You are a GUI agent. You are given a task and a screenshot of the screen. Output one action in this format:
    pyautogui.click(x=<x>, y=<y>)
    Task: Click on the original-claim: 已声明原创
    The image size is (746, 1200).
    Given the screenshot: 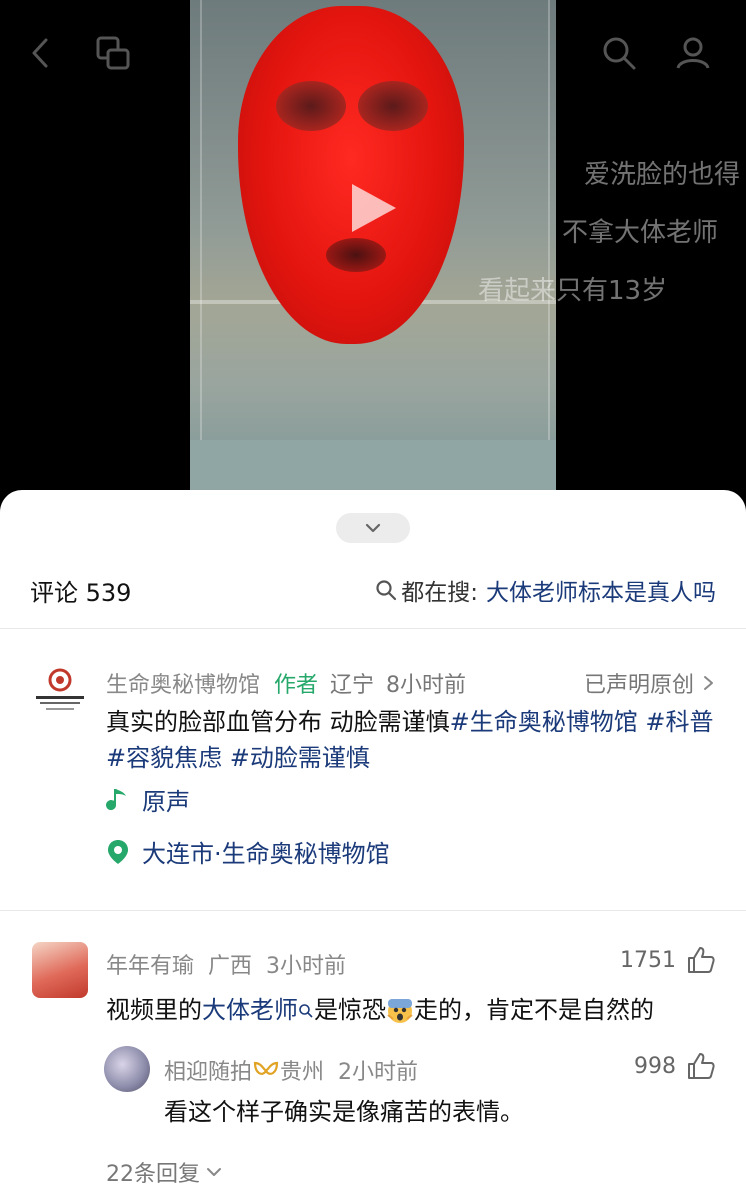 What is the action you would take?
    pyautogui.click(x=650, y=683)
    